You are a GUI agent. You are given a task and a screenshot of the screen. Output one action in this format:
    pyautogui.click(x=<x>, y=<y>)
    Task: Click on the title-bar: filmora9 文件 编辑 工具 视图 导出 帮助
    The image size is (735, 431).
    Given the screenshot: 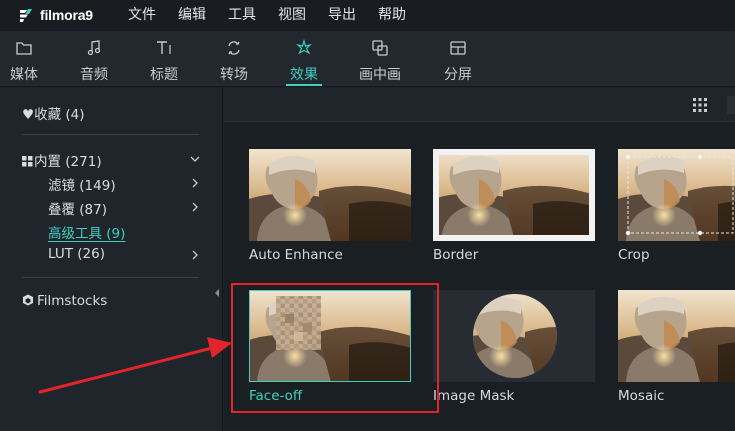 What is the action you would take?
    pyautogui.click(x=367, y=15)
    